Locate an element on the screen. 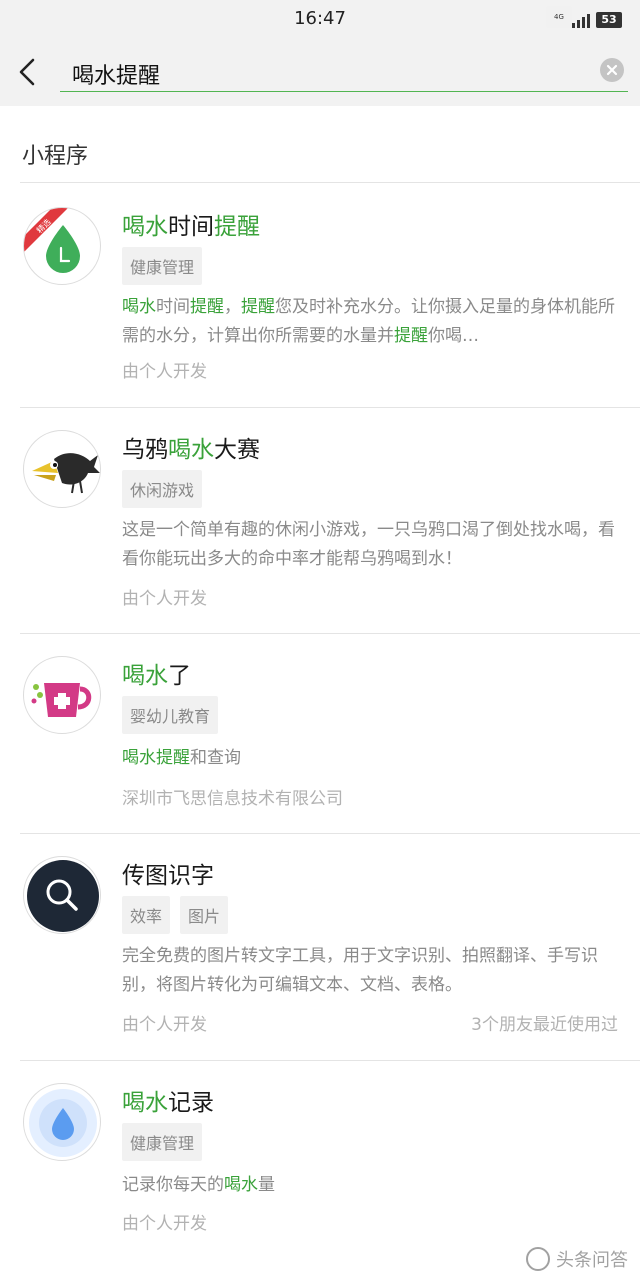 This screenshot has width=640, height=1280. result-title: 喝水了 is located at coordinates (156, 673).